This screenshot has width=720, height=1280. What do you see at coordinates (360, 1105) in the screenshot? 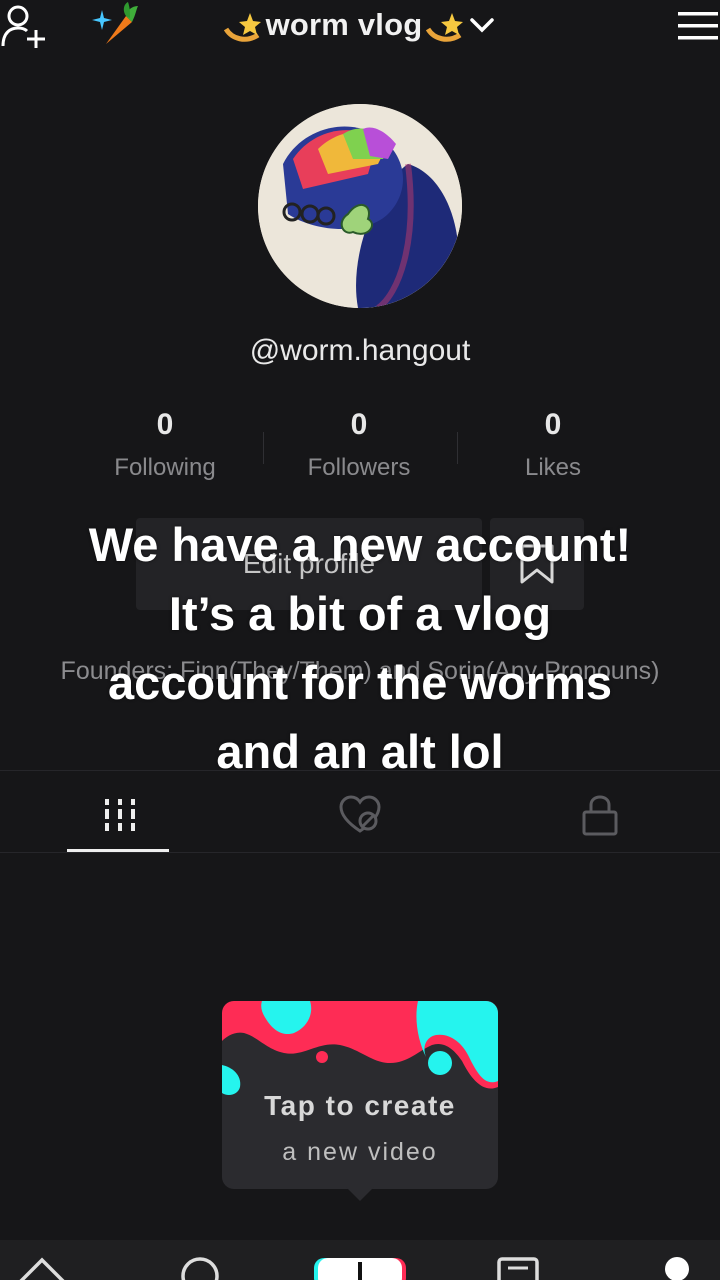
I see `create-card-title: Tap to create` at bounding box center [360, 1105].